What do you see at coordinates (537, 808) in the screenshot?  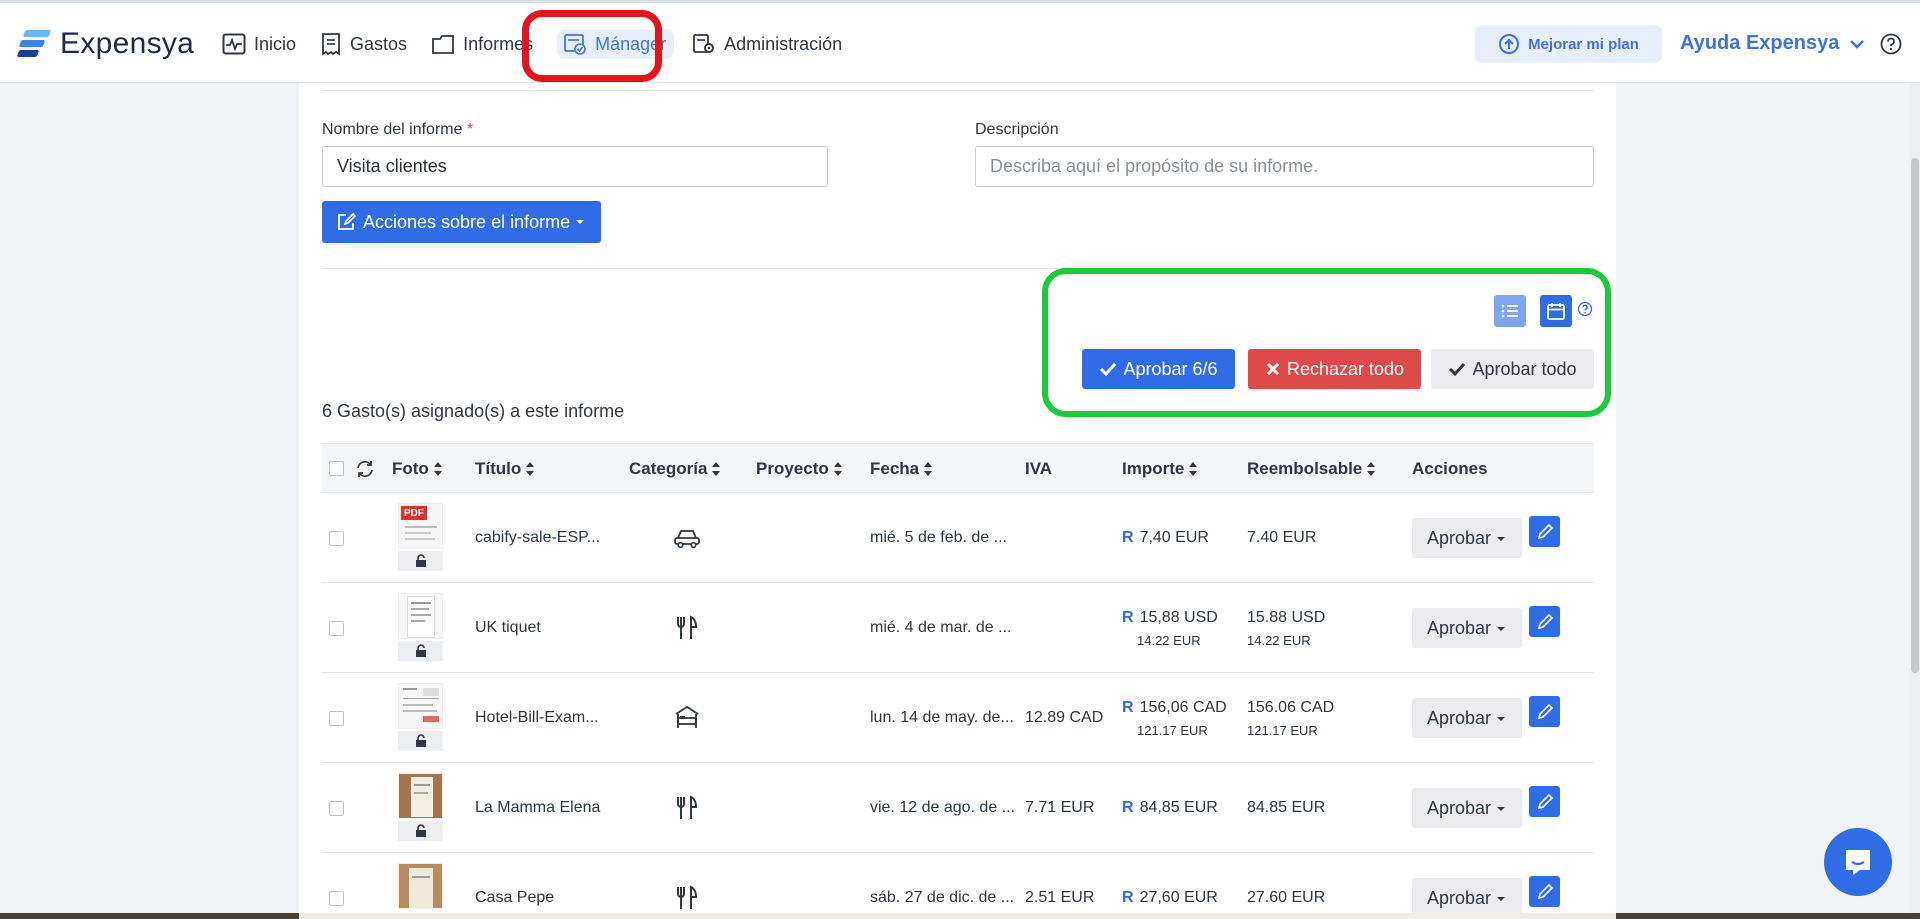 I see `expense-title: La Mamma Elena` at bounding box center [537, 808].